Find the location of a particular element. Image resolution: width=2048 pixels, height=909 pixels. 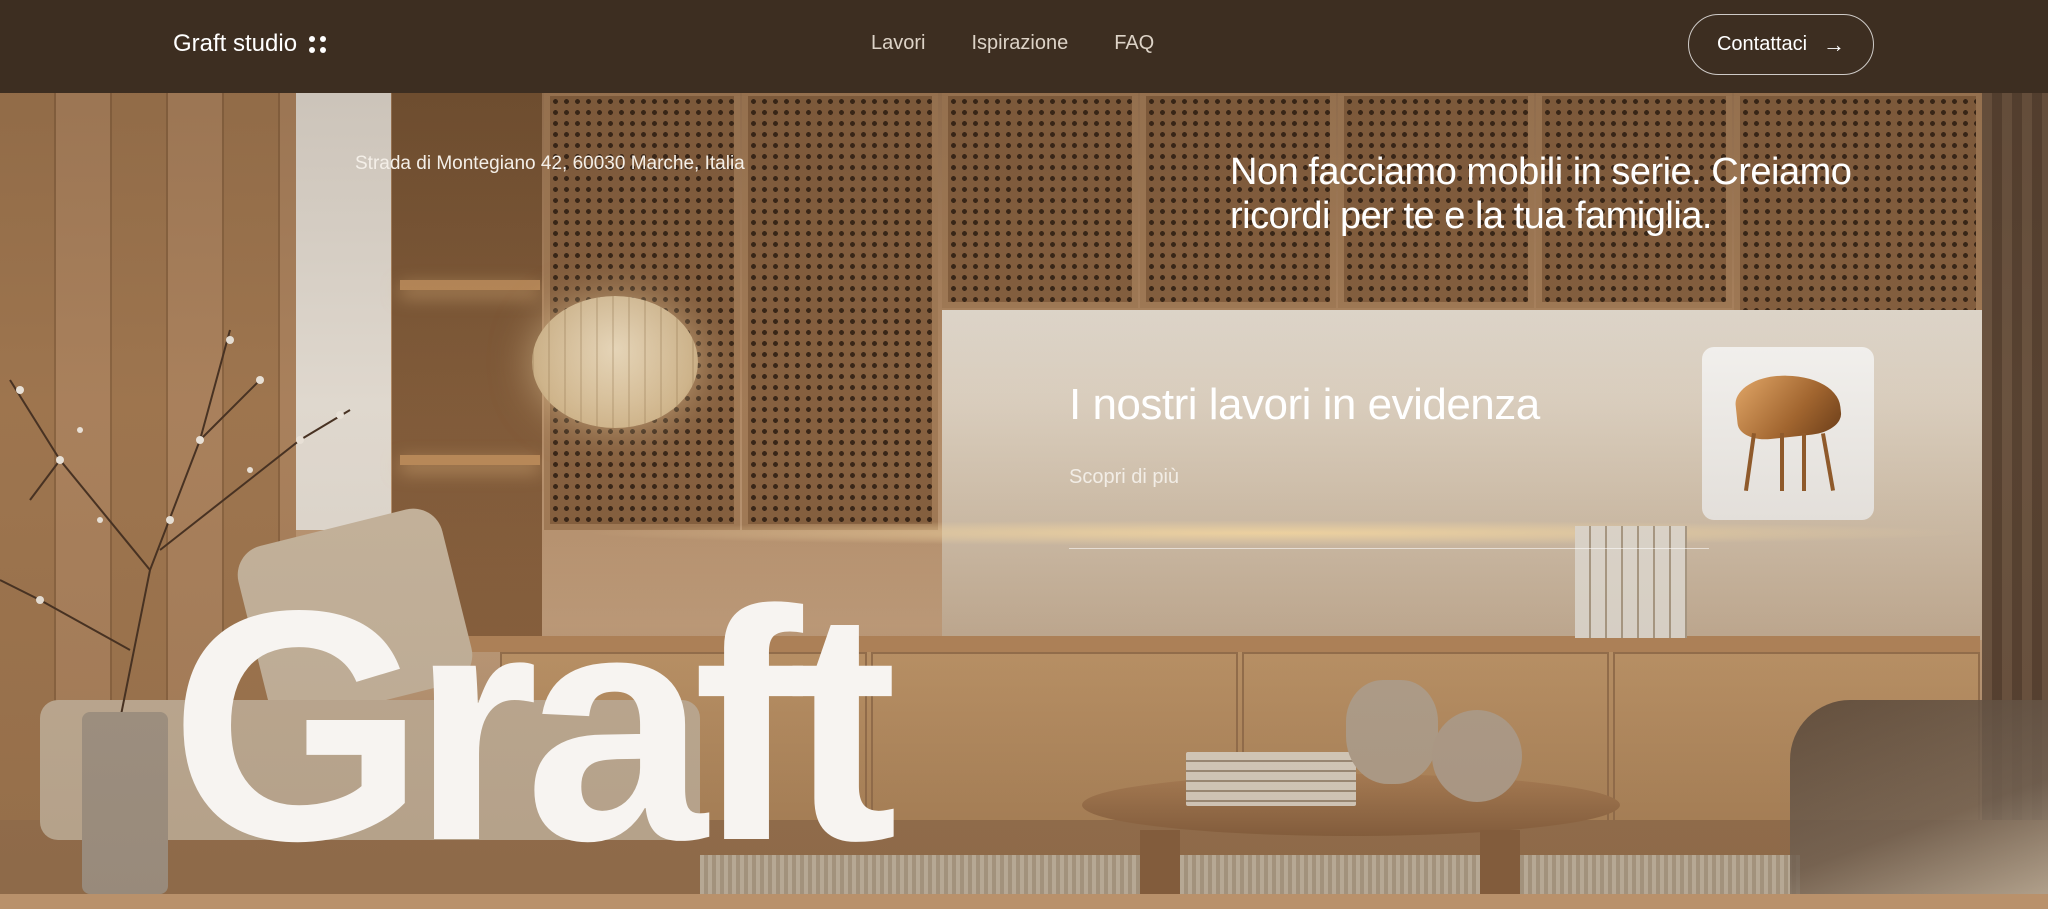

arrow-right-icon: → is located at coordinates (1834, 44).